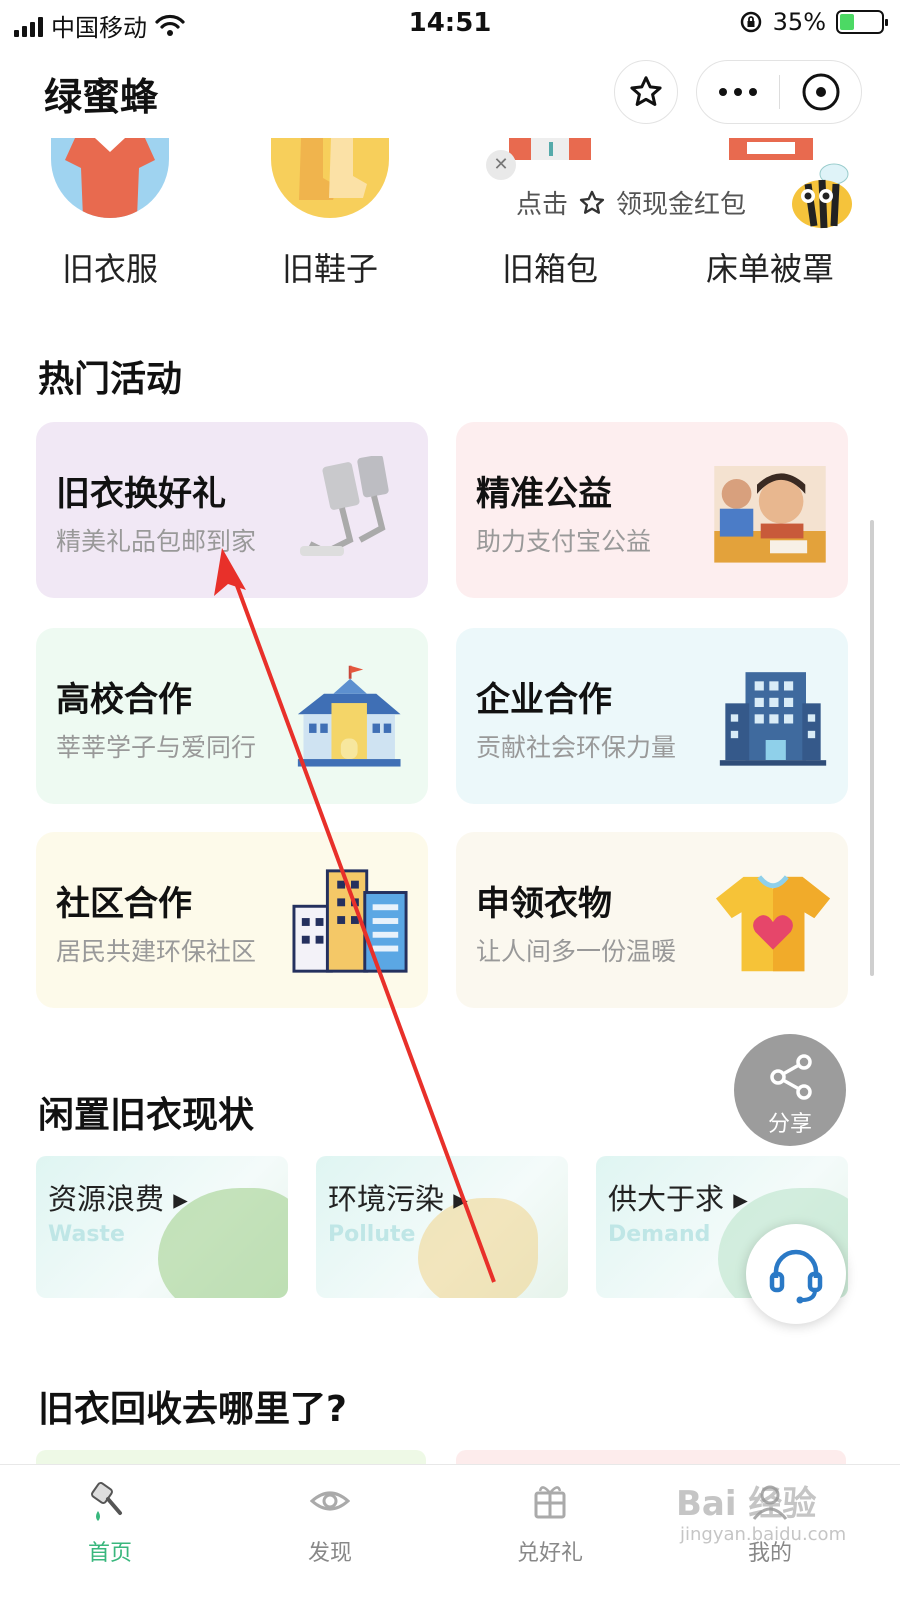 The height and width of the screenshot is (1600, 900). Describe the element at coordinates (146, 1115) in the screenshot. I see `idle-clothes-status-title: 闲置旧衣现状` at that location.